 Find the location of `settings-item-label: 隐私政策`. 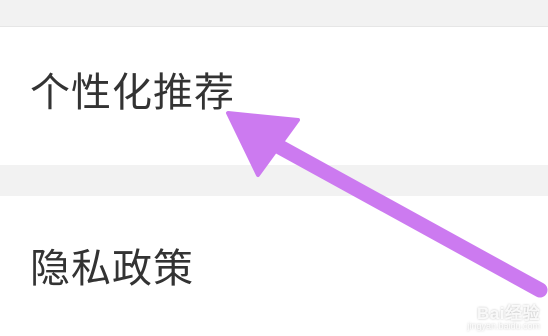

settings-item-label: 隐私政策 is located at coordinates (112, 269).